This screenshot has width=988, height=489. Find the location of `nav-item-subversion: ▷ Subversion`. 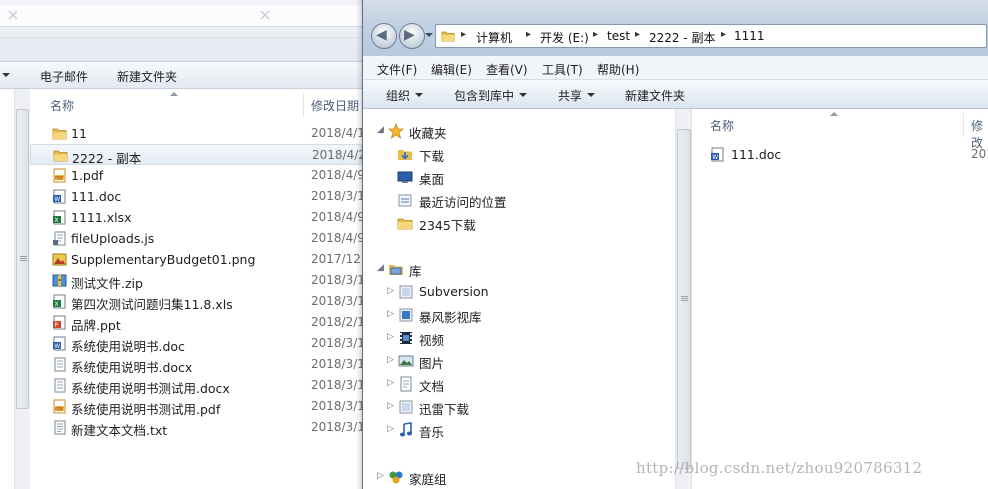

nav-item-subversion: ▷ Subversion is located at coordinates (487, 292).